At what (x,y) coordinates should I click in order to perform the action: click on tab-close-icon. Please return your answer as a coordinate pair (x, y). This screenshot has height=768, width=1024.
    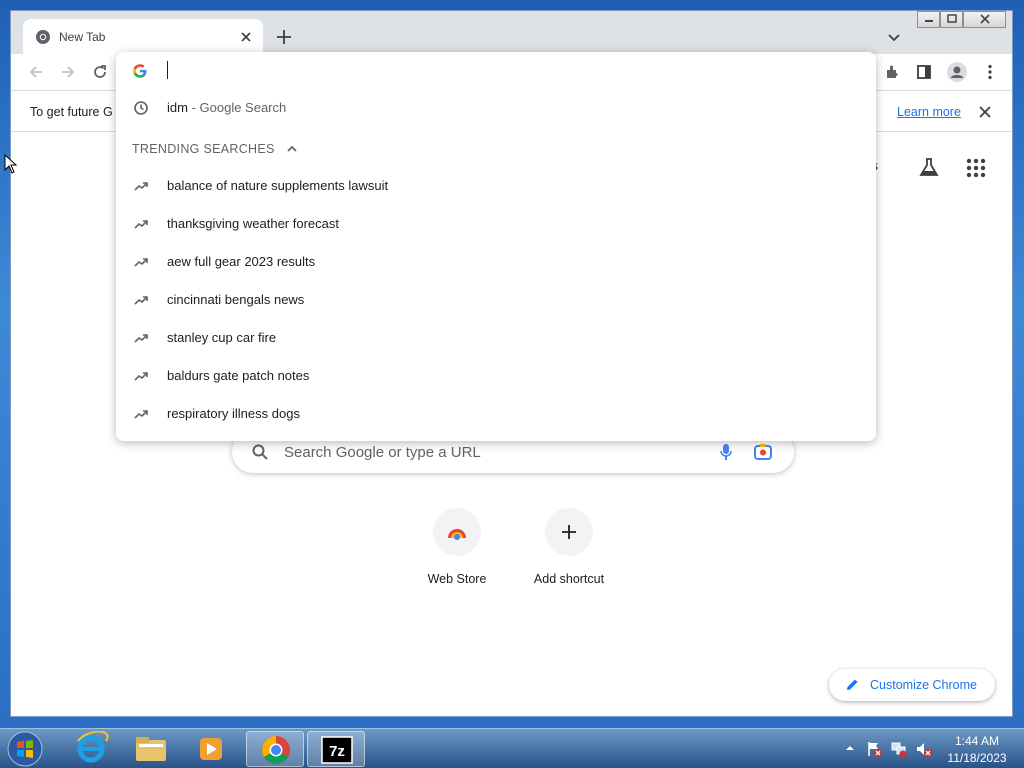
    Looking at the image, I should click on (246, 37).